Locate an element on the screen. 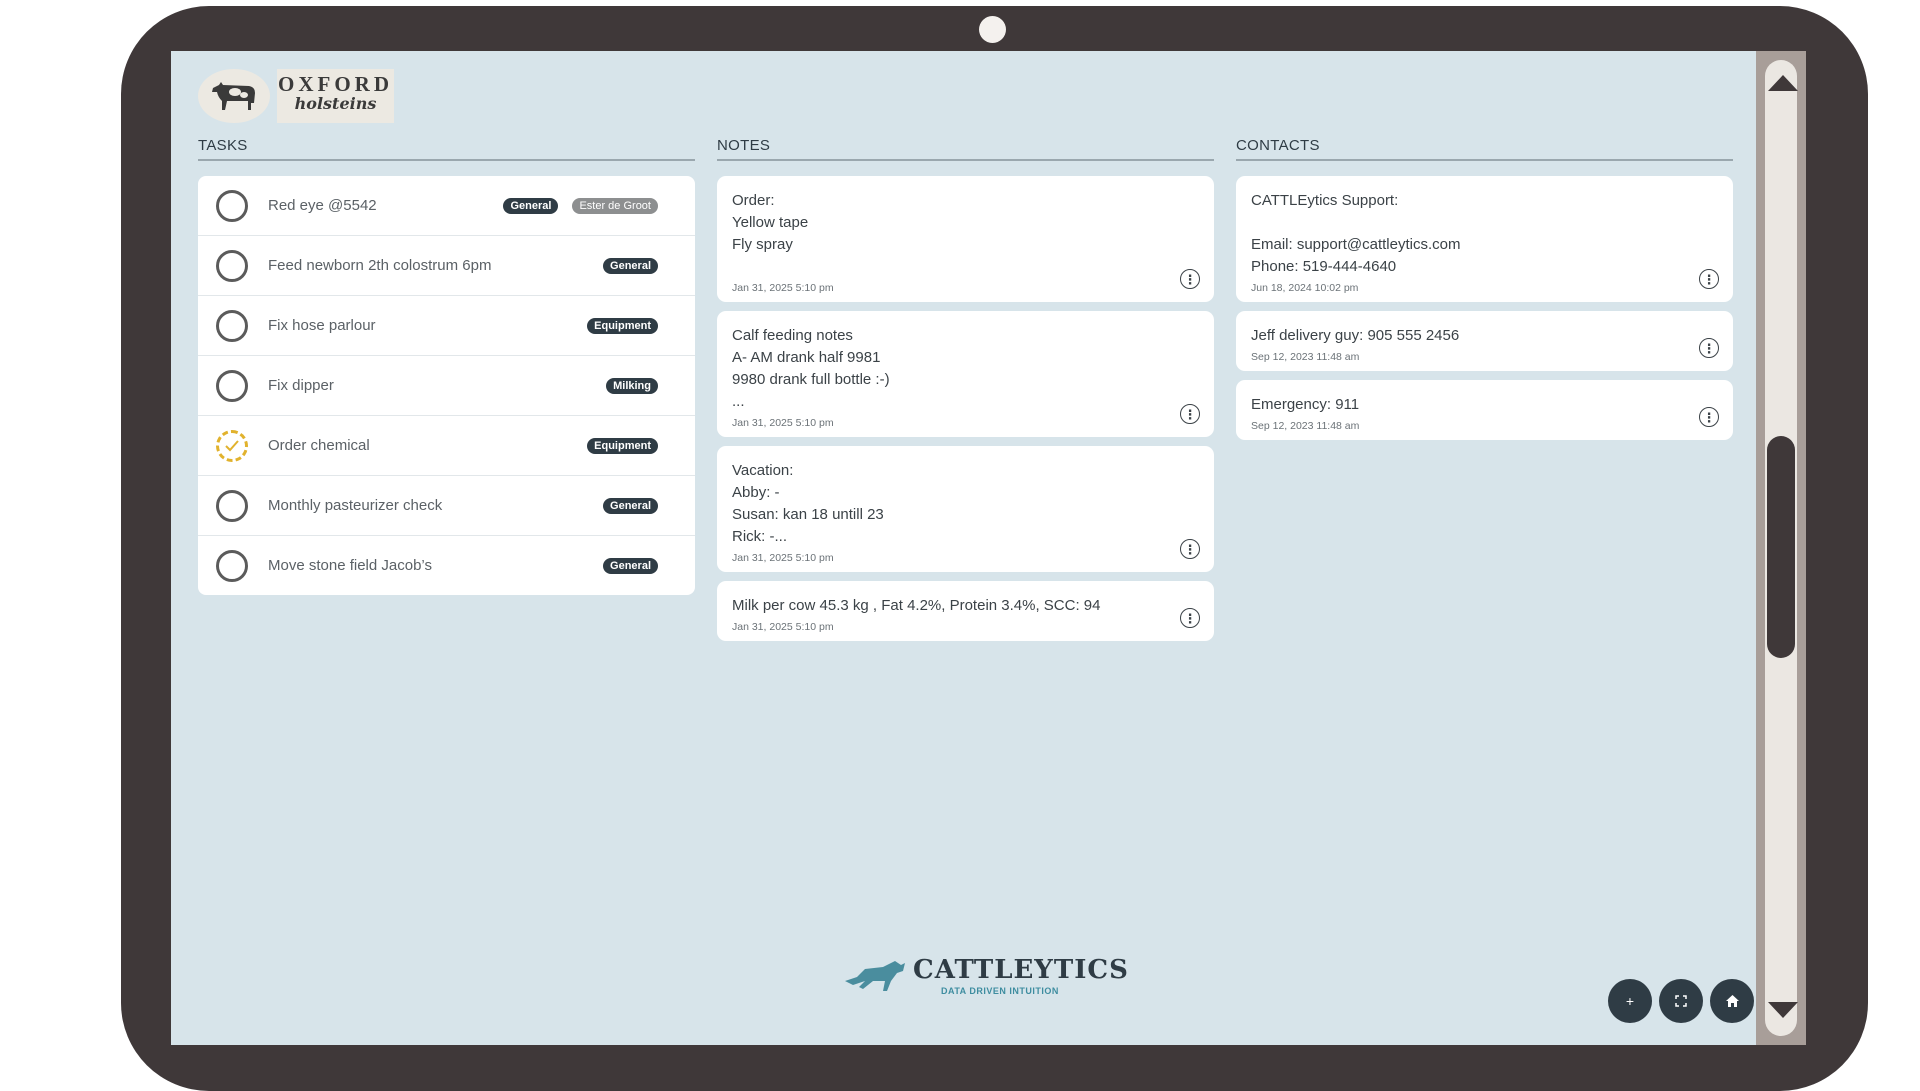  cattleytics-tagline: DATA DRIVEN INTUITION is located at coordinates (1000, 991).